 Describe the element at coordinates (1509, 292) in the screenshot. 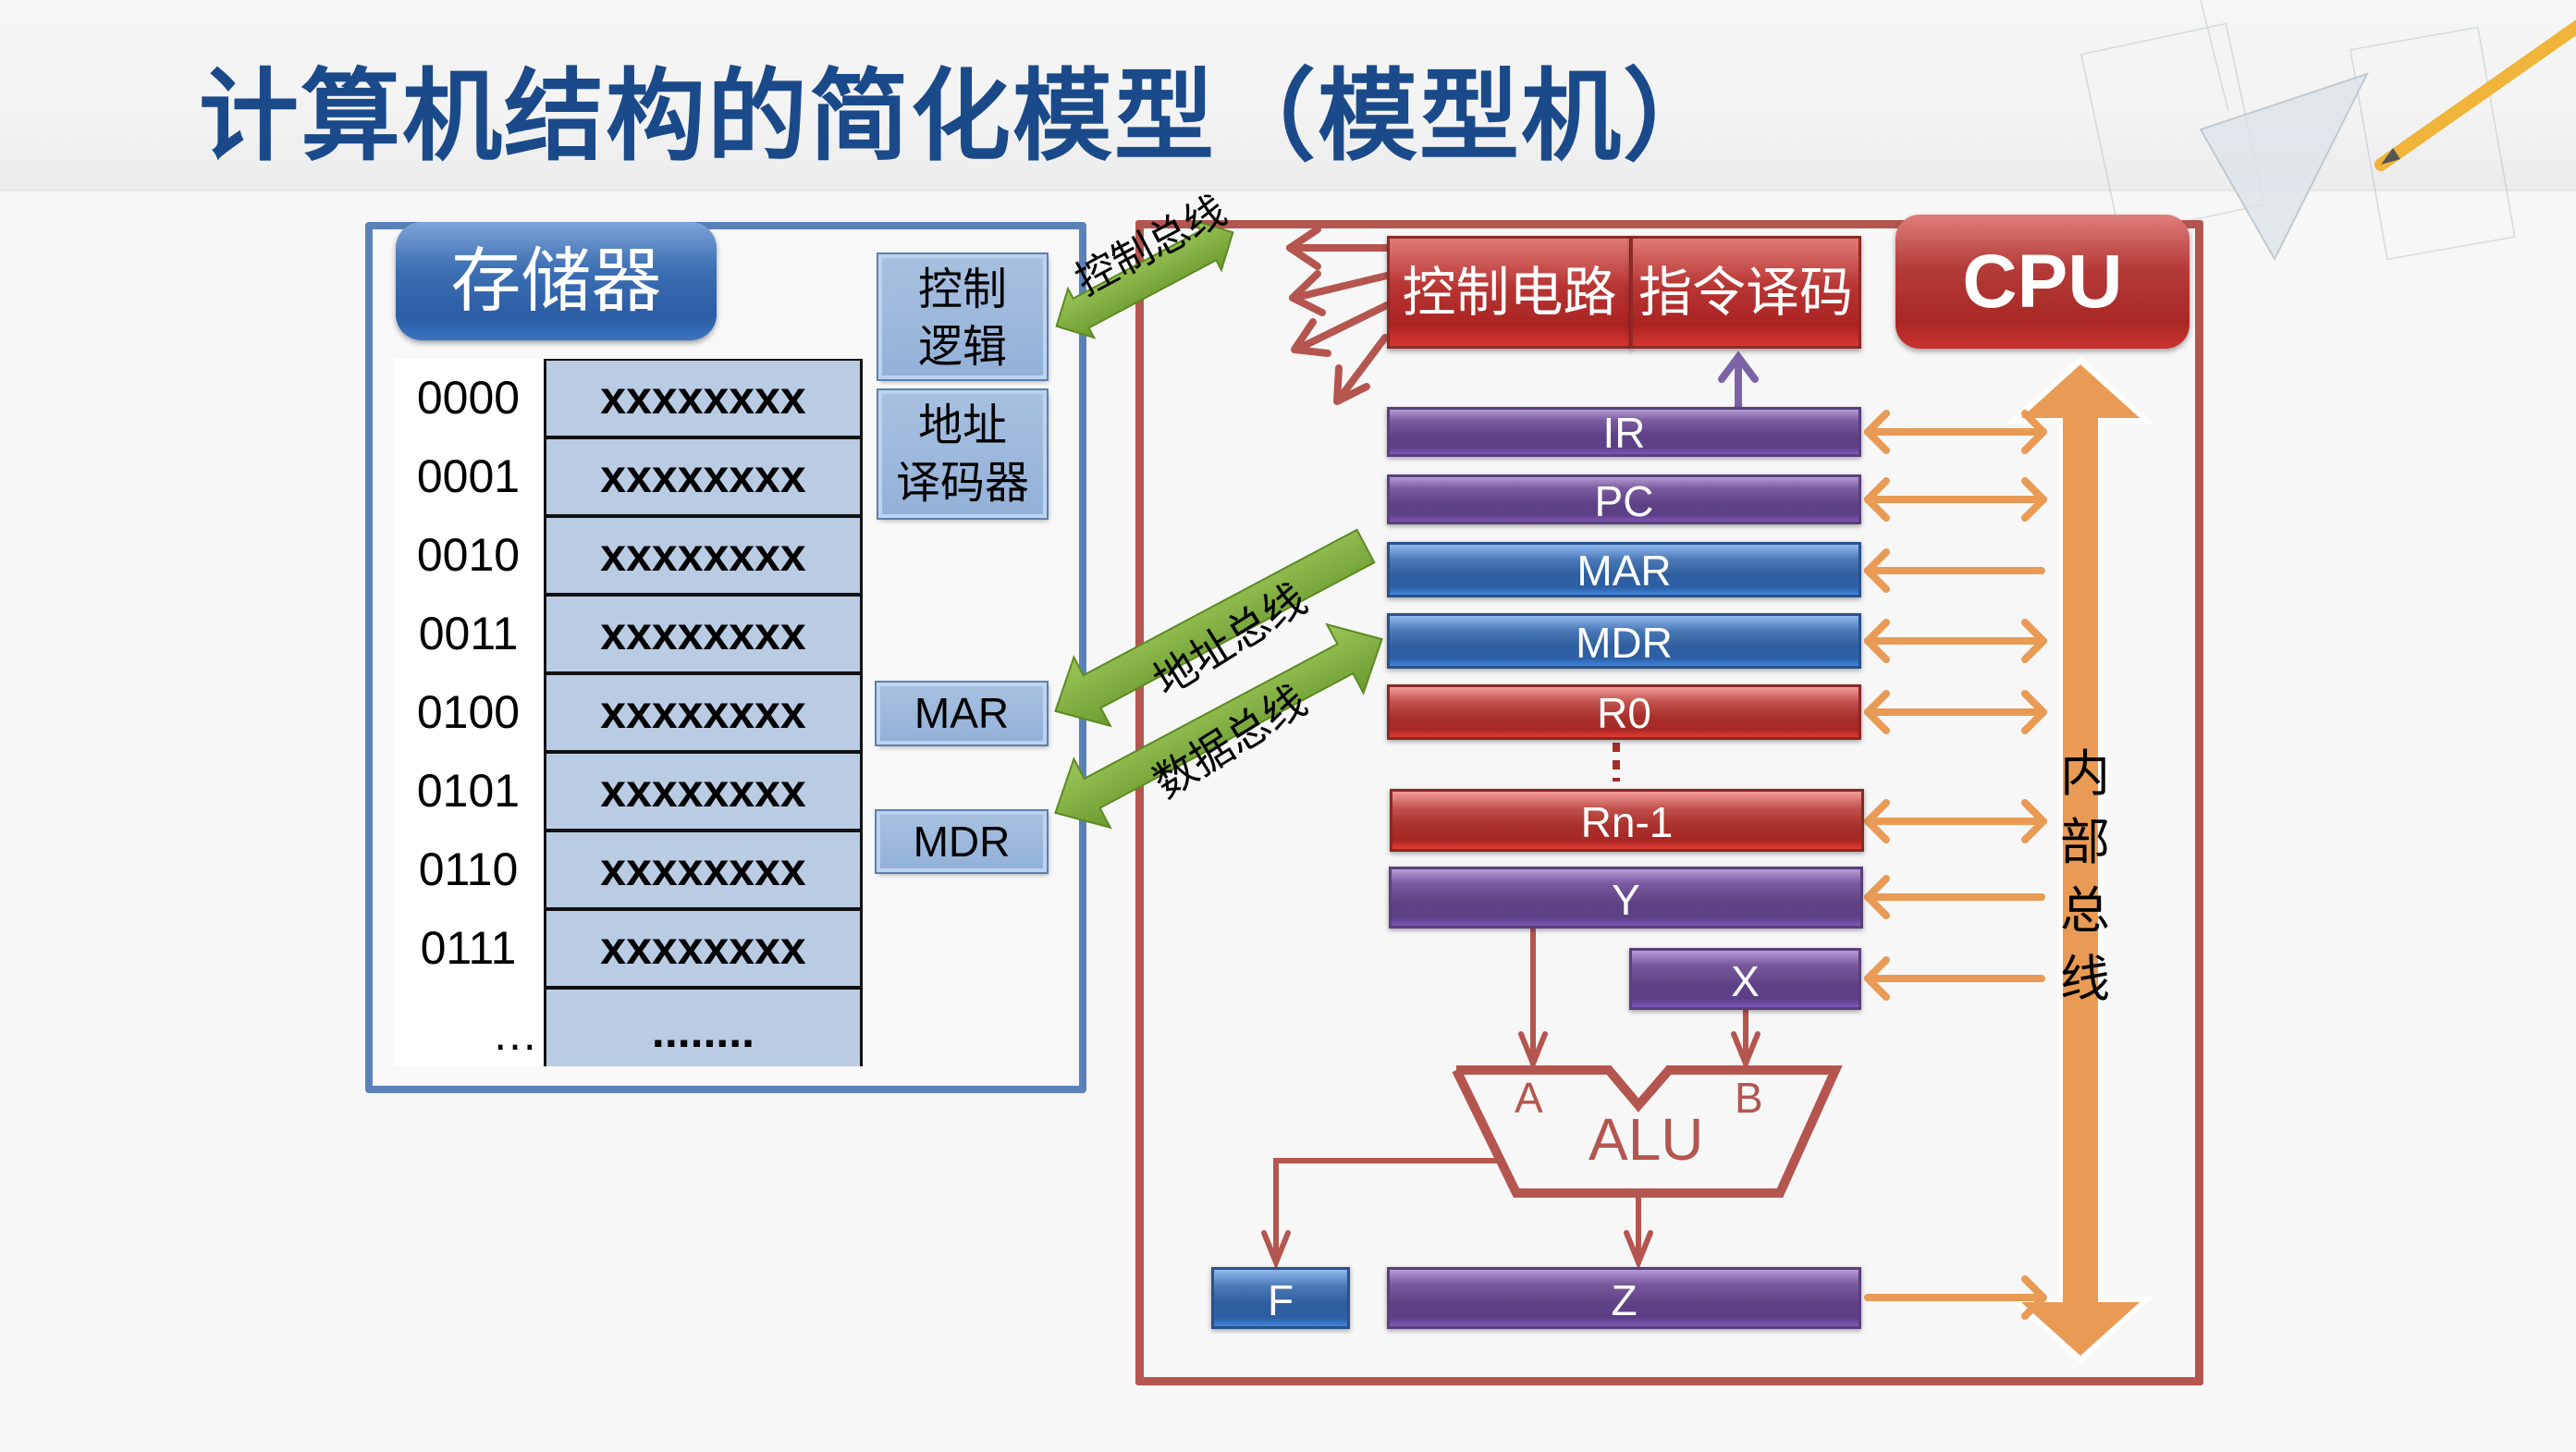

I see `control-circuit: 控制电路` at that location.